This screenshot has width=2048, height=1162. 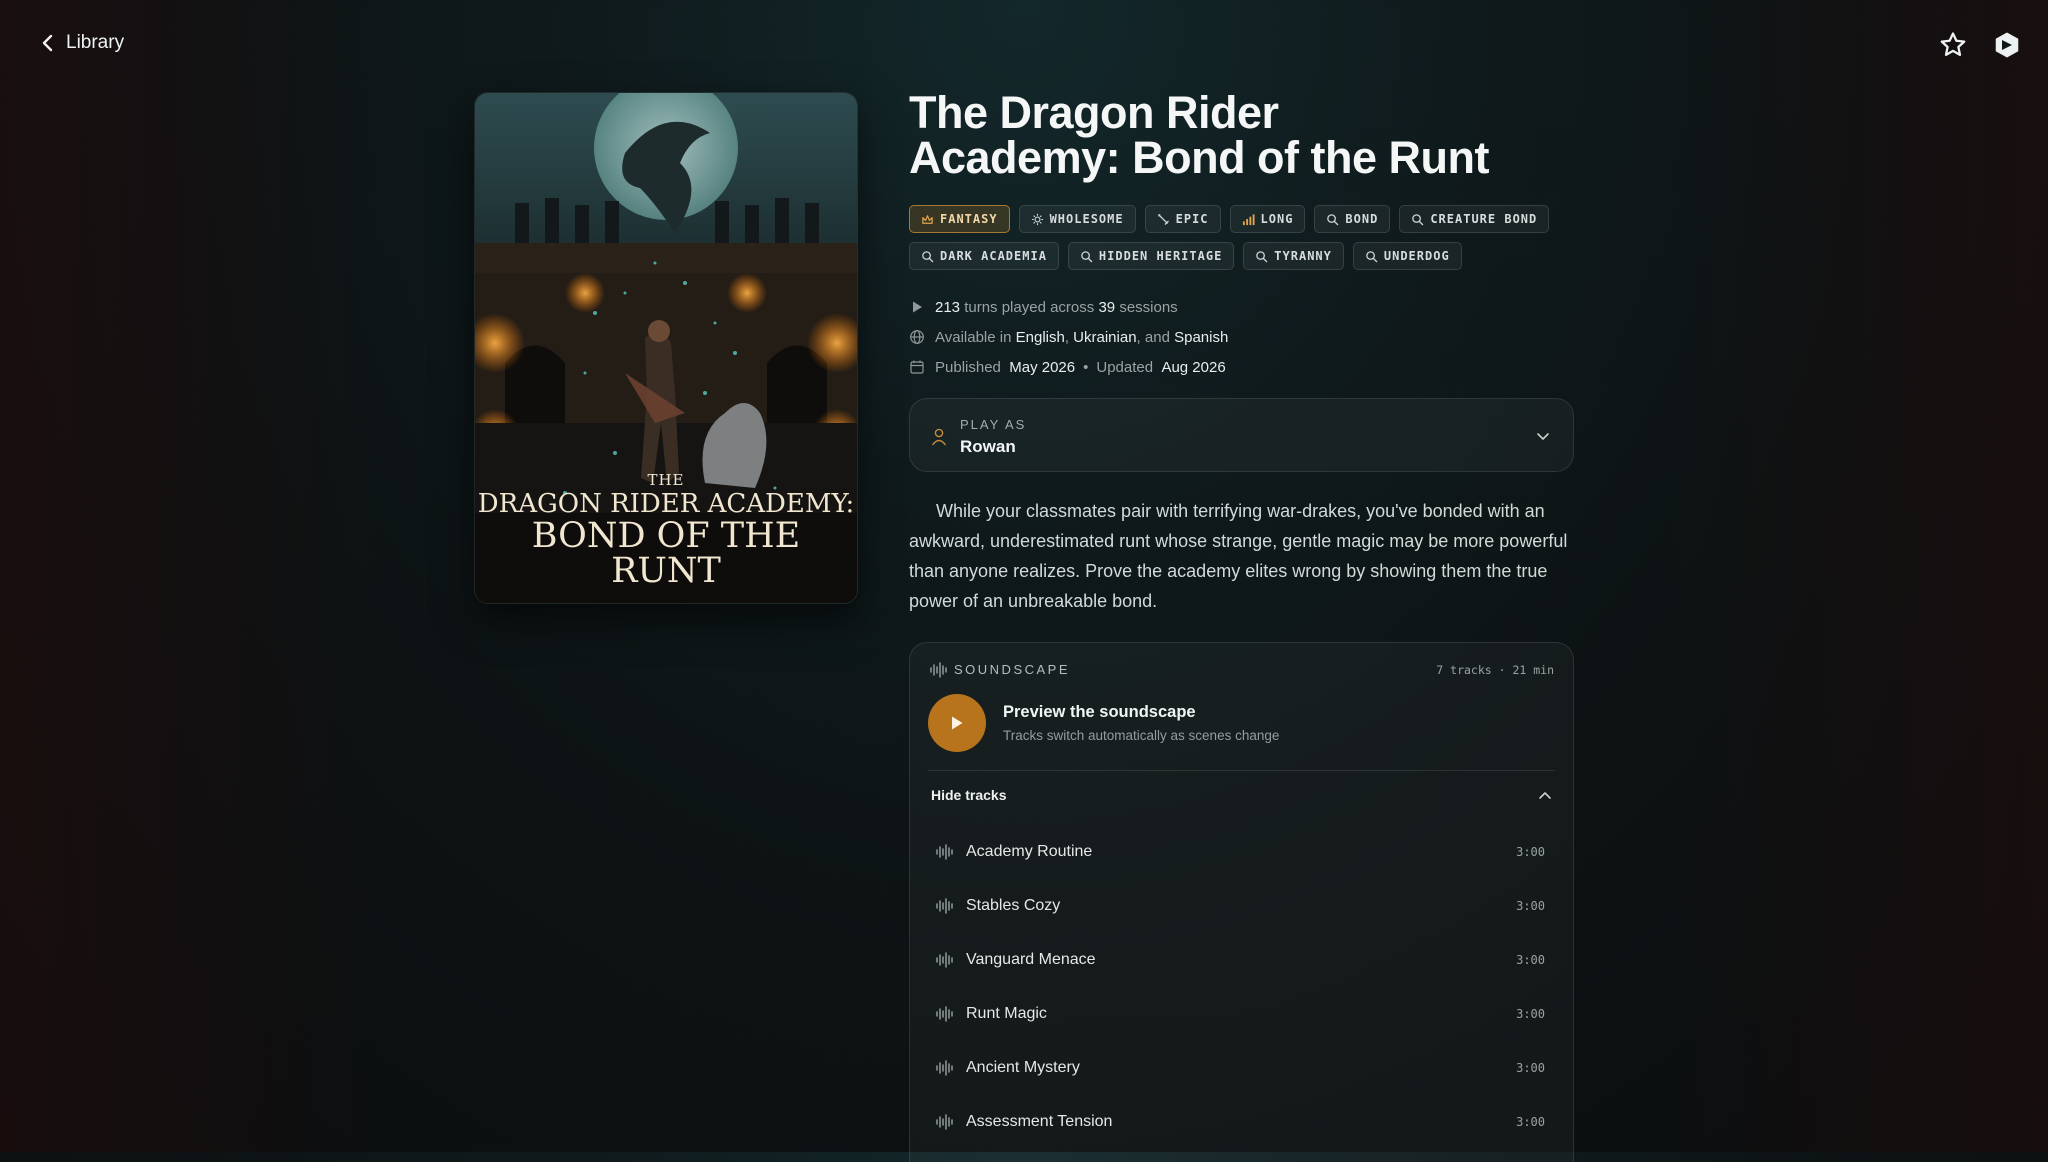 I want to click on tag-fantasy: FANTASY, so click(x=959, y=219).